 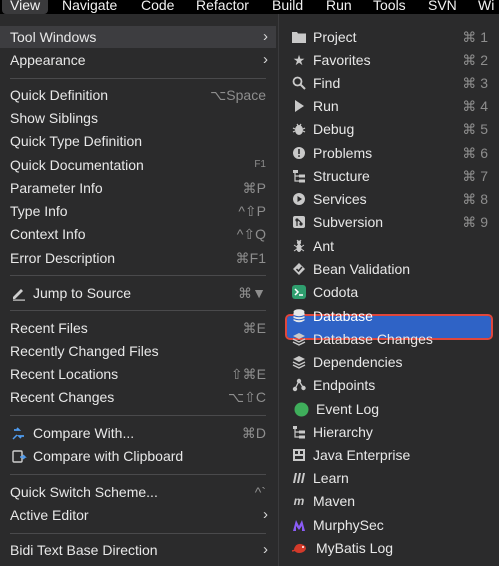 I want to click on menu-run: Run, so click(x=339, y=7).